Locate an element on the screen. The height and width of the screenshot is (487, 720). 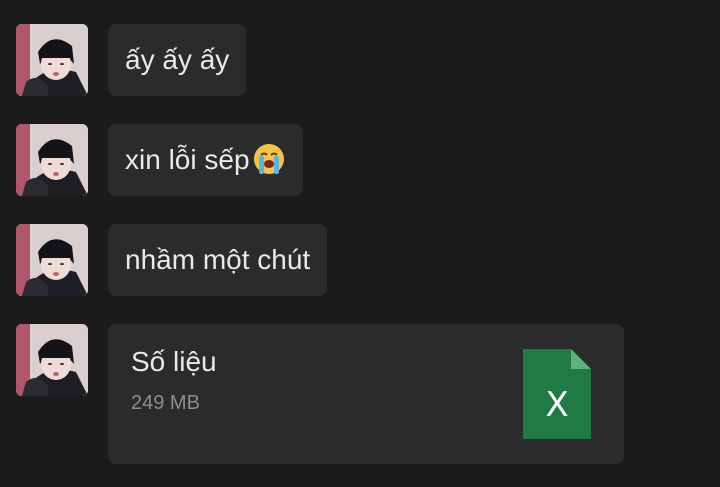
loudly-crying-face-icon is located at coordinates (268, 158).